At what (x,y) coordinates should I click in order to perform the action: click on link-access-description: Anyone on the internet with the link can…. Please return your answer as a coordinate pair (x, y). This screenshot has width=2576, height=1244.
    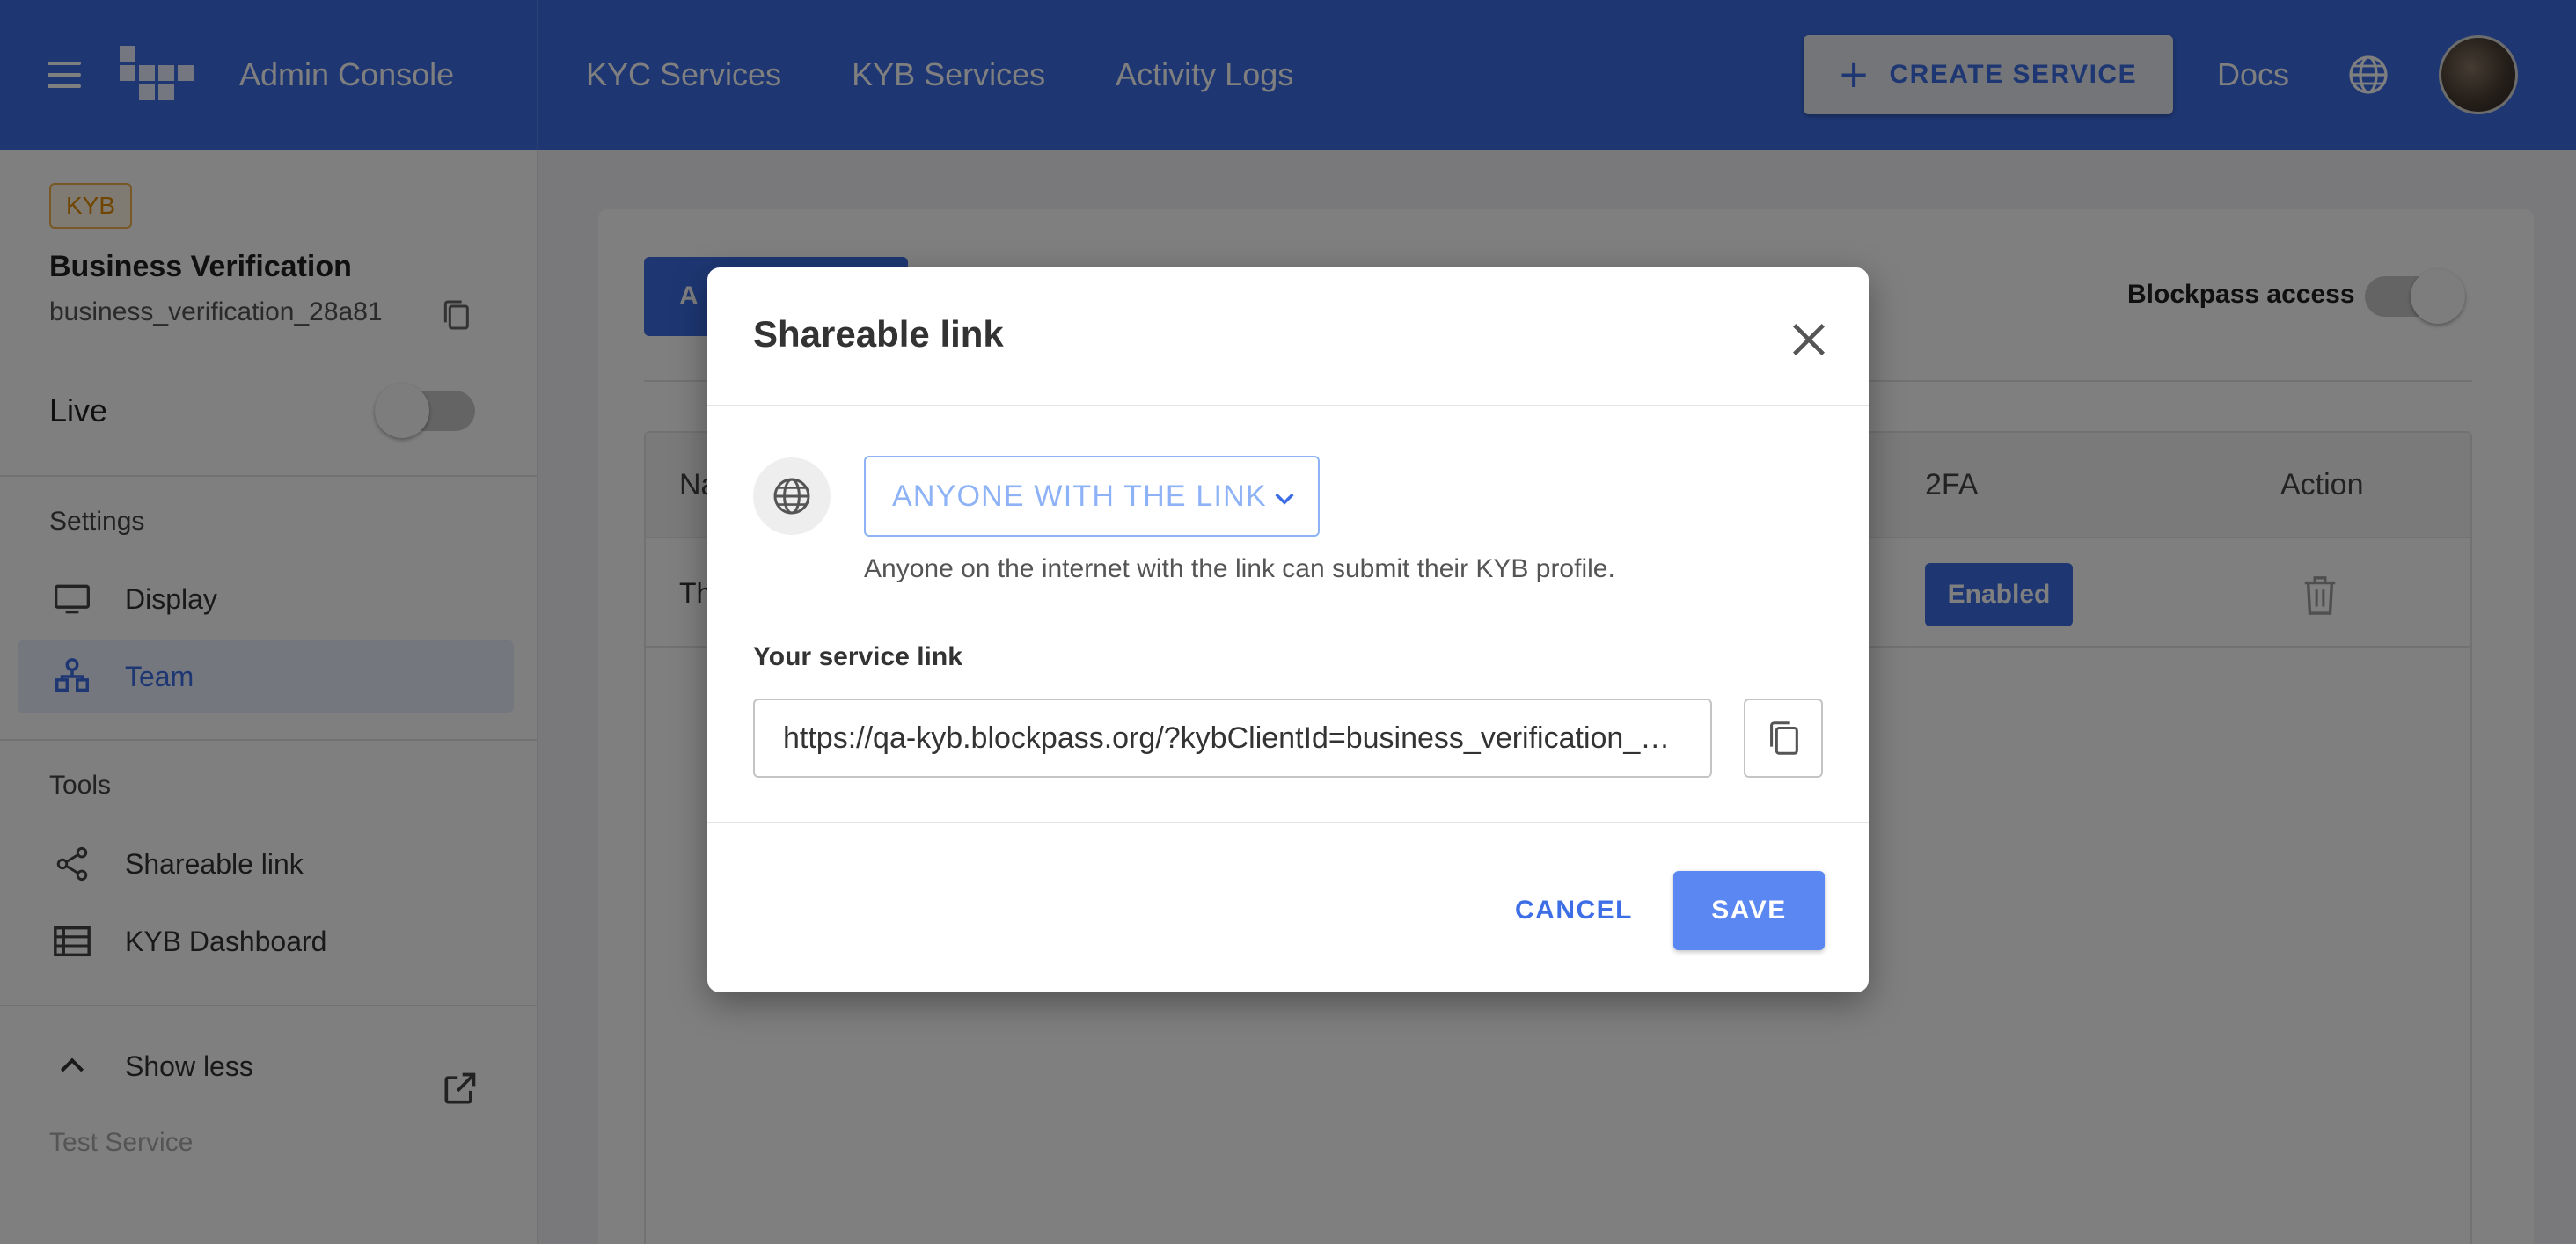
    Looking at the image, I should click on (1239, 568).